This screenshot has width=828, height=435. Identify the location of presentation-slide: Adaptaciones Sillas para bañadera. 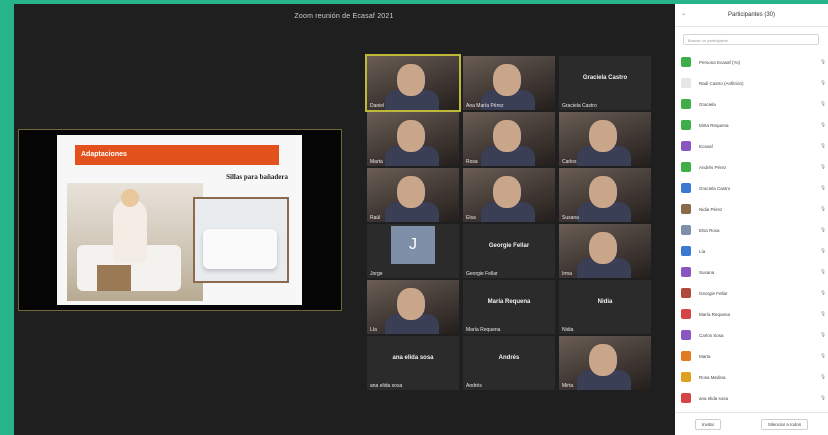
(179, 220).